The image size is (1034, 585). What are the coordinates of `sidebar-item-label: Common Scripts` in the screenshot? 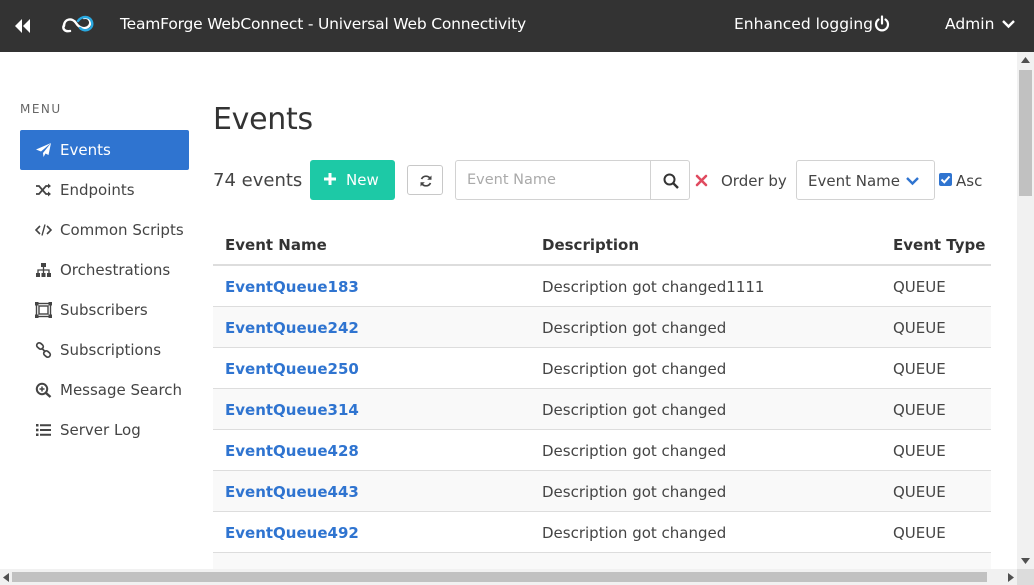 It's located at (122, 230).